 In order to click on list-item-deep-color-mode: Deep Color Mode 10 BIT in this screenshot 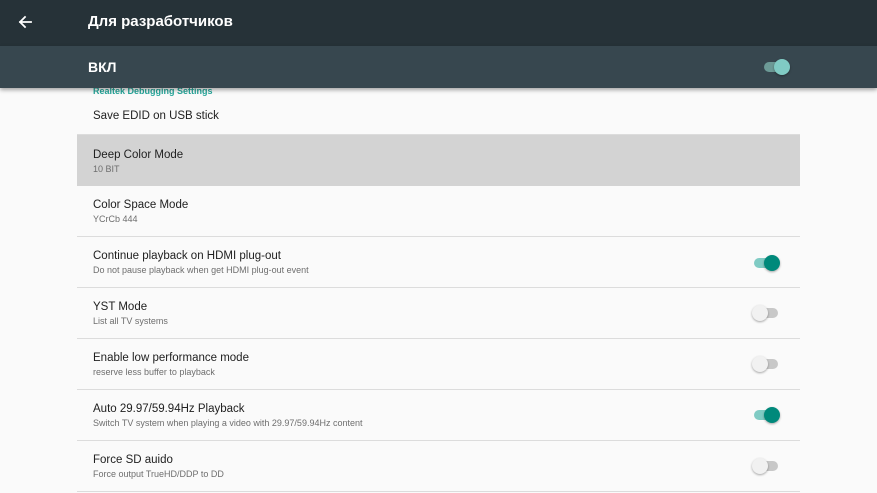, I will do `click(438, 160)`.